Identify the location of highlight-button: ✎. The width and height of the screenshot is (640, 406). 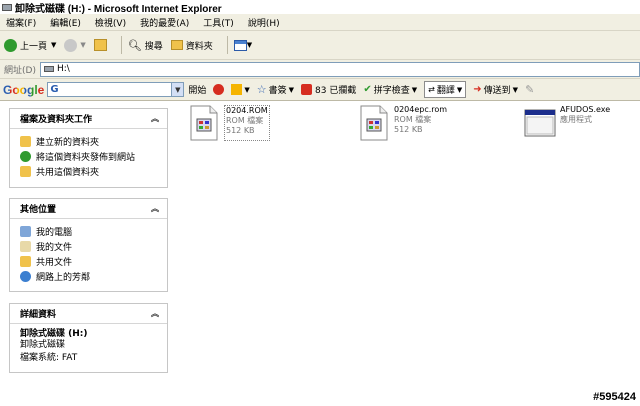
(529, 89).